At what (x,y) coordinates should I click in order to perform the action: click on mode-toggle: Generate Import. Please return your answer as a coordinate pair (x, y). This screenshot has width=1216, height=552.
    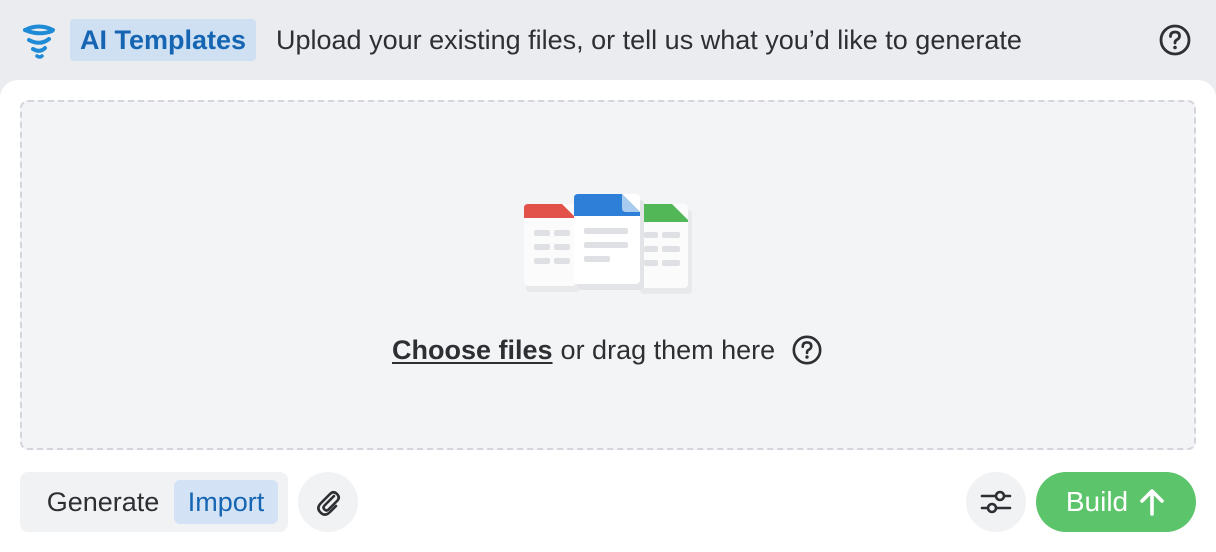
    Looking at the image, I should click on (154, 502).